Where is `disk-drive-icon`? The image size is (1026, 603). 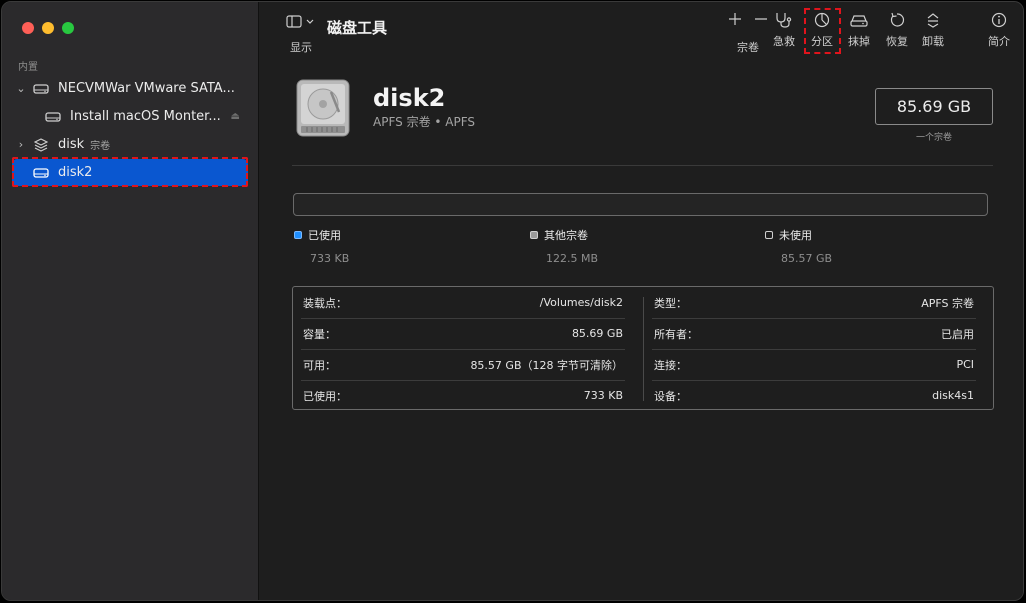 disk-drive-icon is located at coordinates (323, 110).